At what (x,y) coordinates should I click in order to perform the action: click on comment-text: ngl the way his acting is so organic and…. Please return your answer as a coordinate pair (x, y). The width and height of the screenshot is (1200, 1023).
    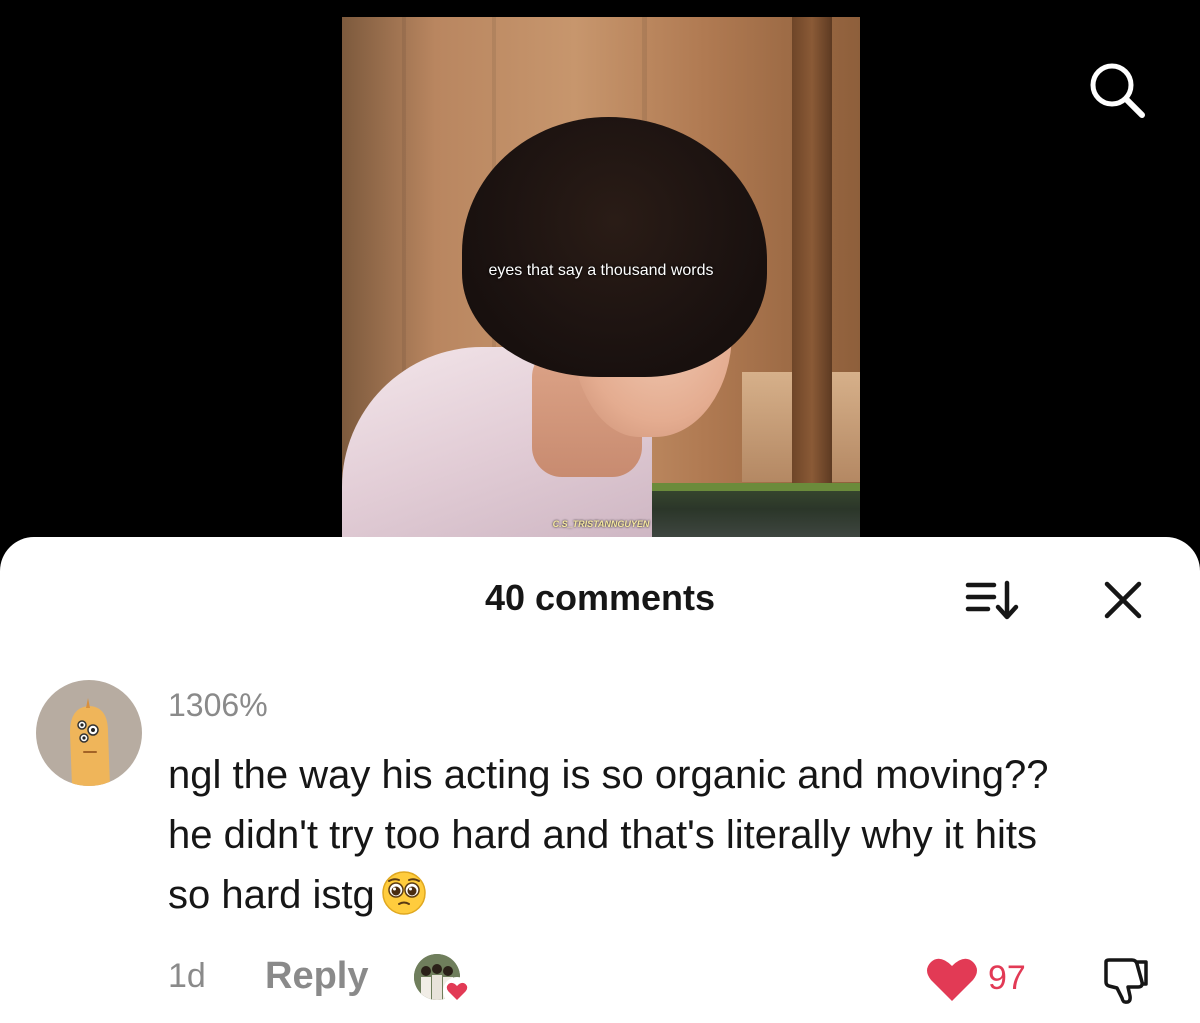
    Looking at the image, I should click on (608, 835).